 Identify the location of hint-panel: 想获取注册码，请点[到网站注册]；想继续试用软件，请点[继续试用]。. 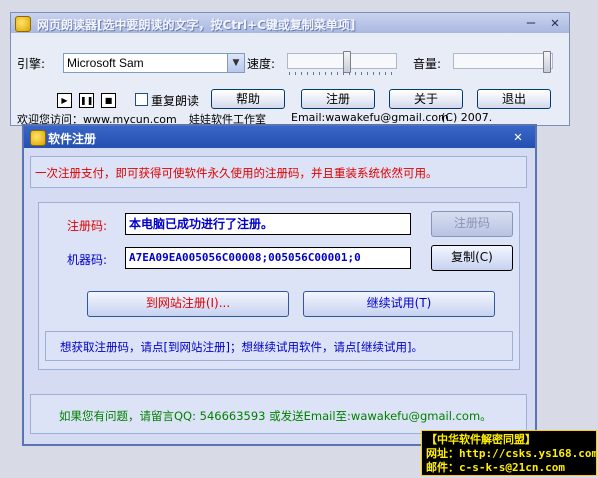
(279, 346).